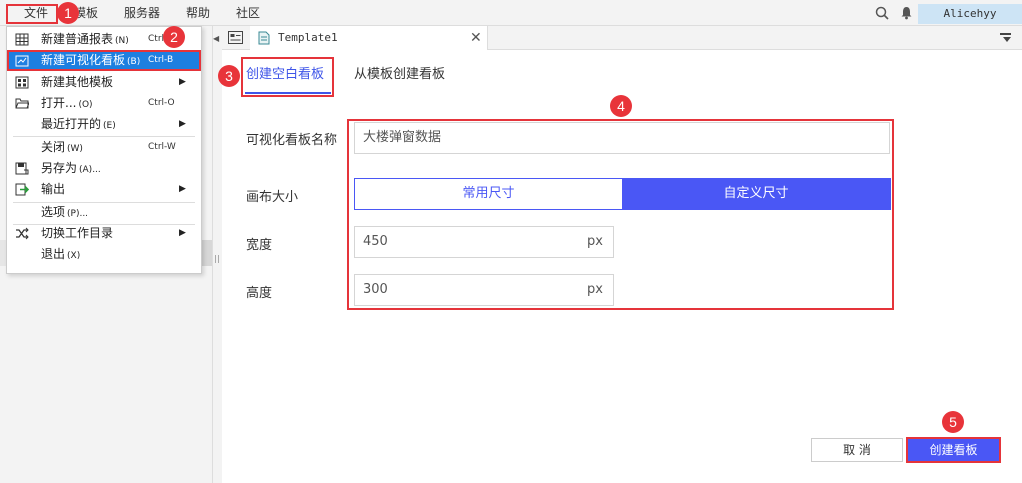 The height and width of the screenshot is (483, 1022). Describe the element at coordinates (399, 75) in the screenshot. I see `tab-create-from-template: 从模板创建看板` at that location.